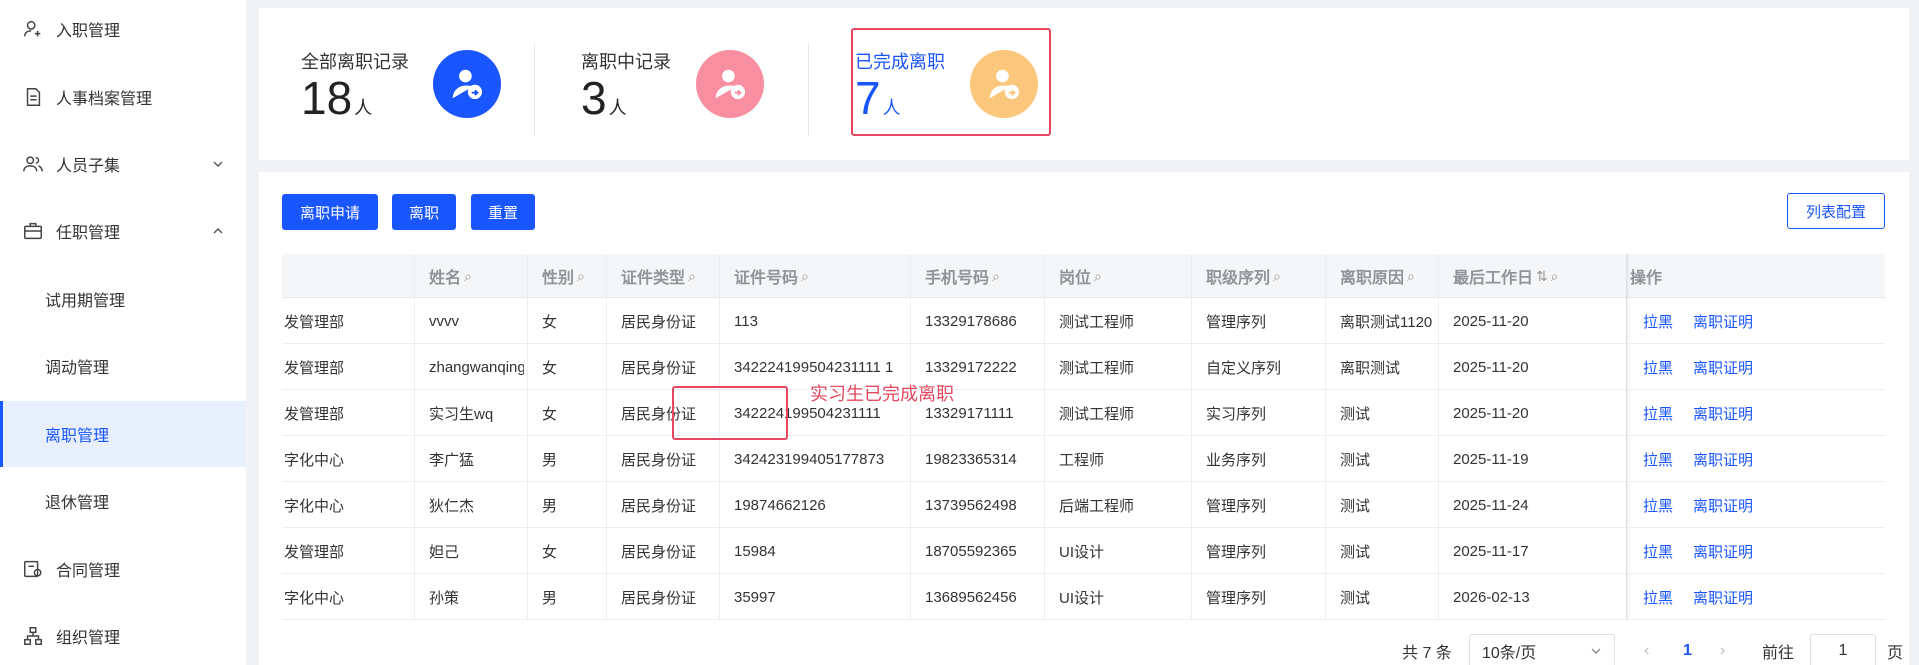 The height and width of the screenshot is (665, 1919). Describe the element at coordinates (962, 276) in the screenshot. I see `header-phone: 手机号码 ⌕` at that location.